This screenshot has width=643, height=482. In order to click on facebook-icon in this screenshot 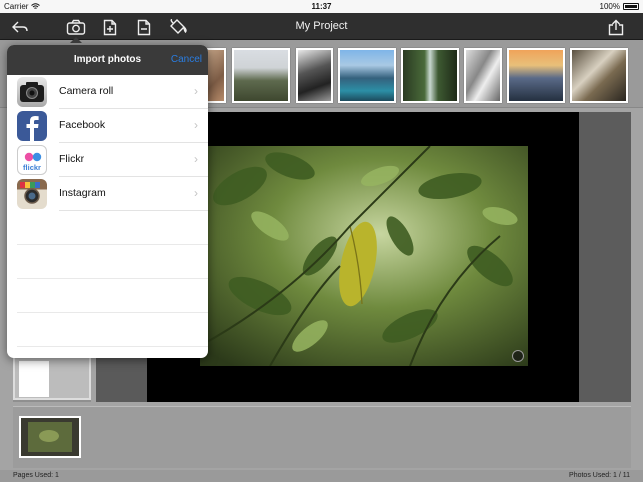, I will do `click(32, 126)`.